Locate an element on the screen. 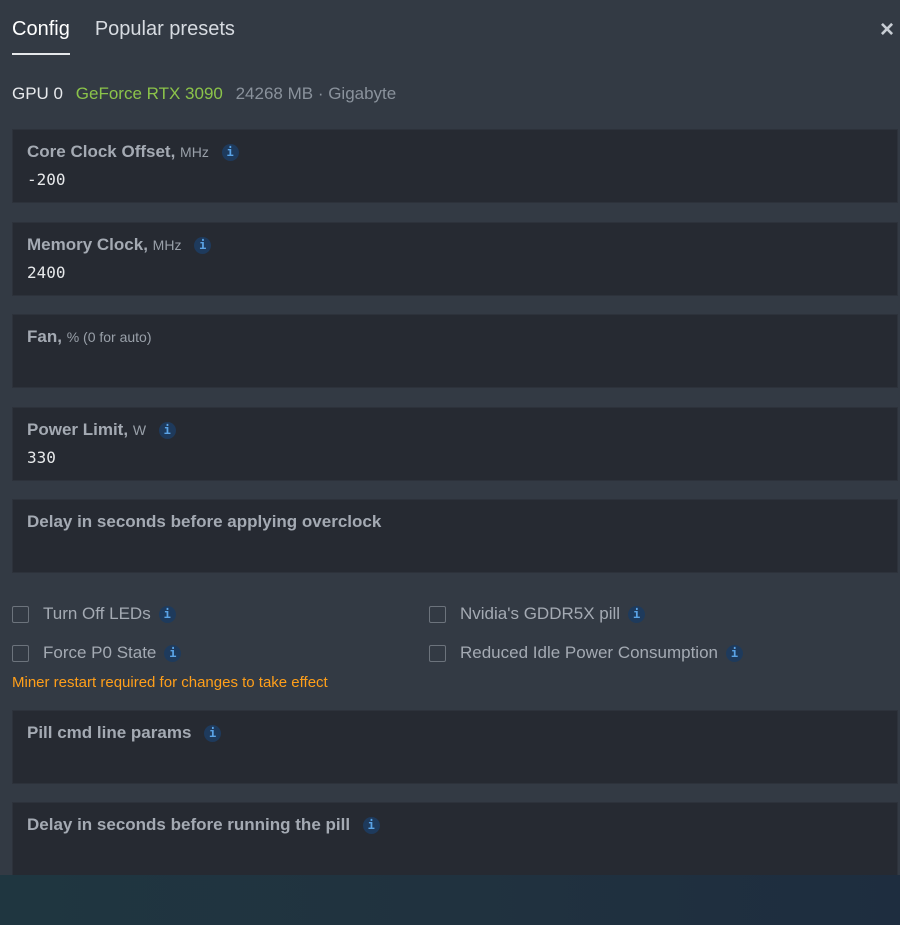 The image size is (900, 925). gddr5x-pill-checkbox is located at coordinates (437, 614).